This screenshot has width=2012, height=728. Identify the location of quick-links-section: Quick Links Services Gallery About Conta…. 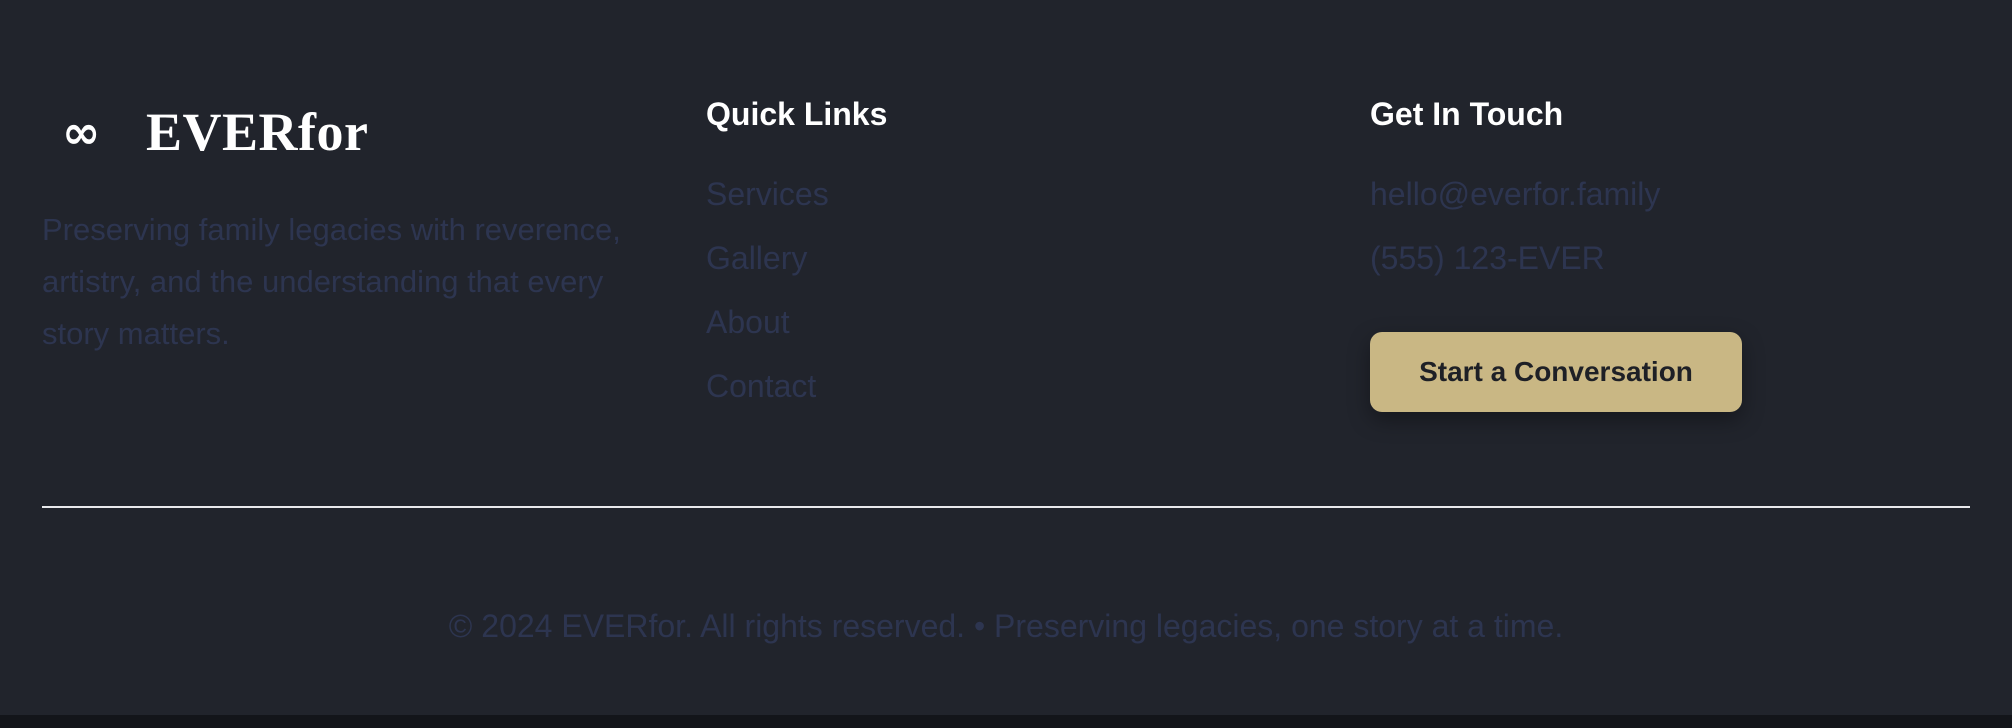
(956, 254).